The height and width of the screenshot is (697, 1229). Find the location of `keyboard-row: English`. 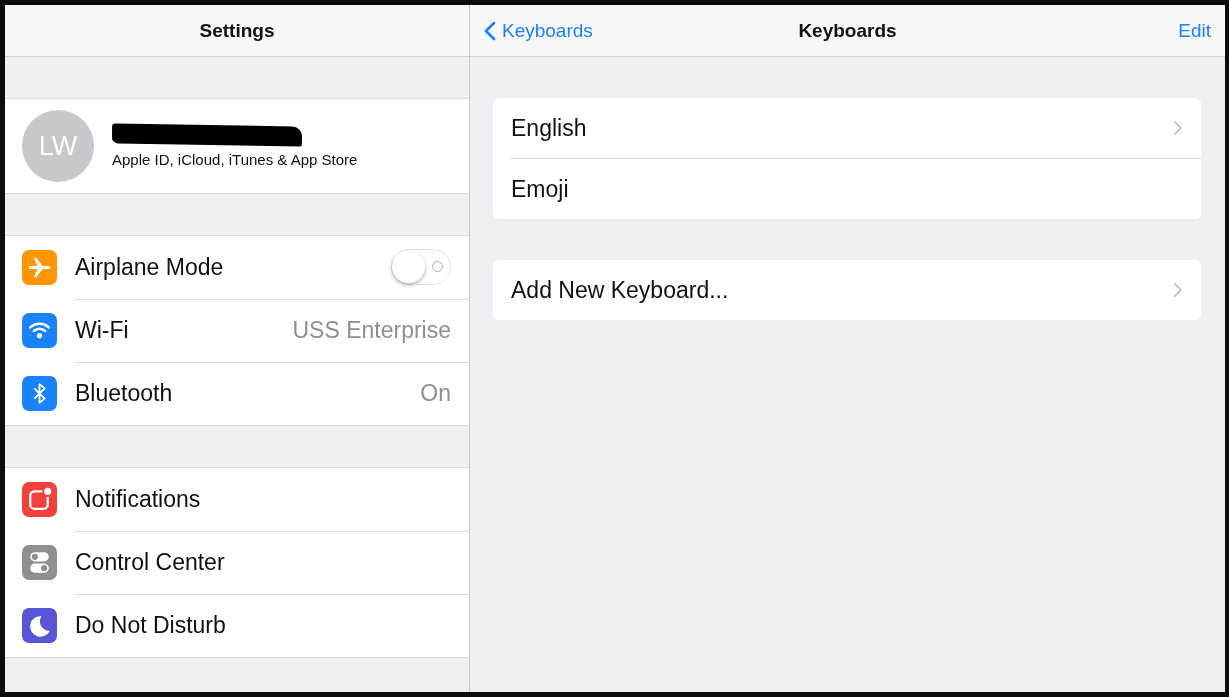

keyboard-row: English is located at coordinates (856, 128).